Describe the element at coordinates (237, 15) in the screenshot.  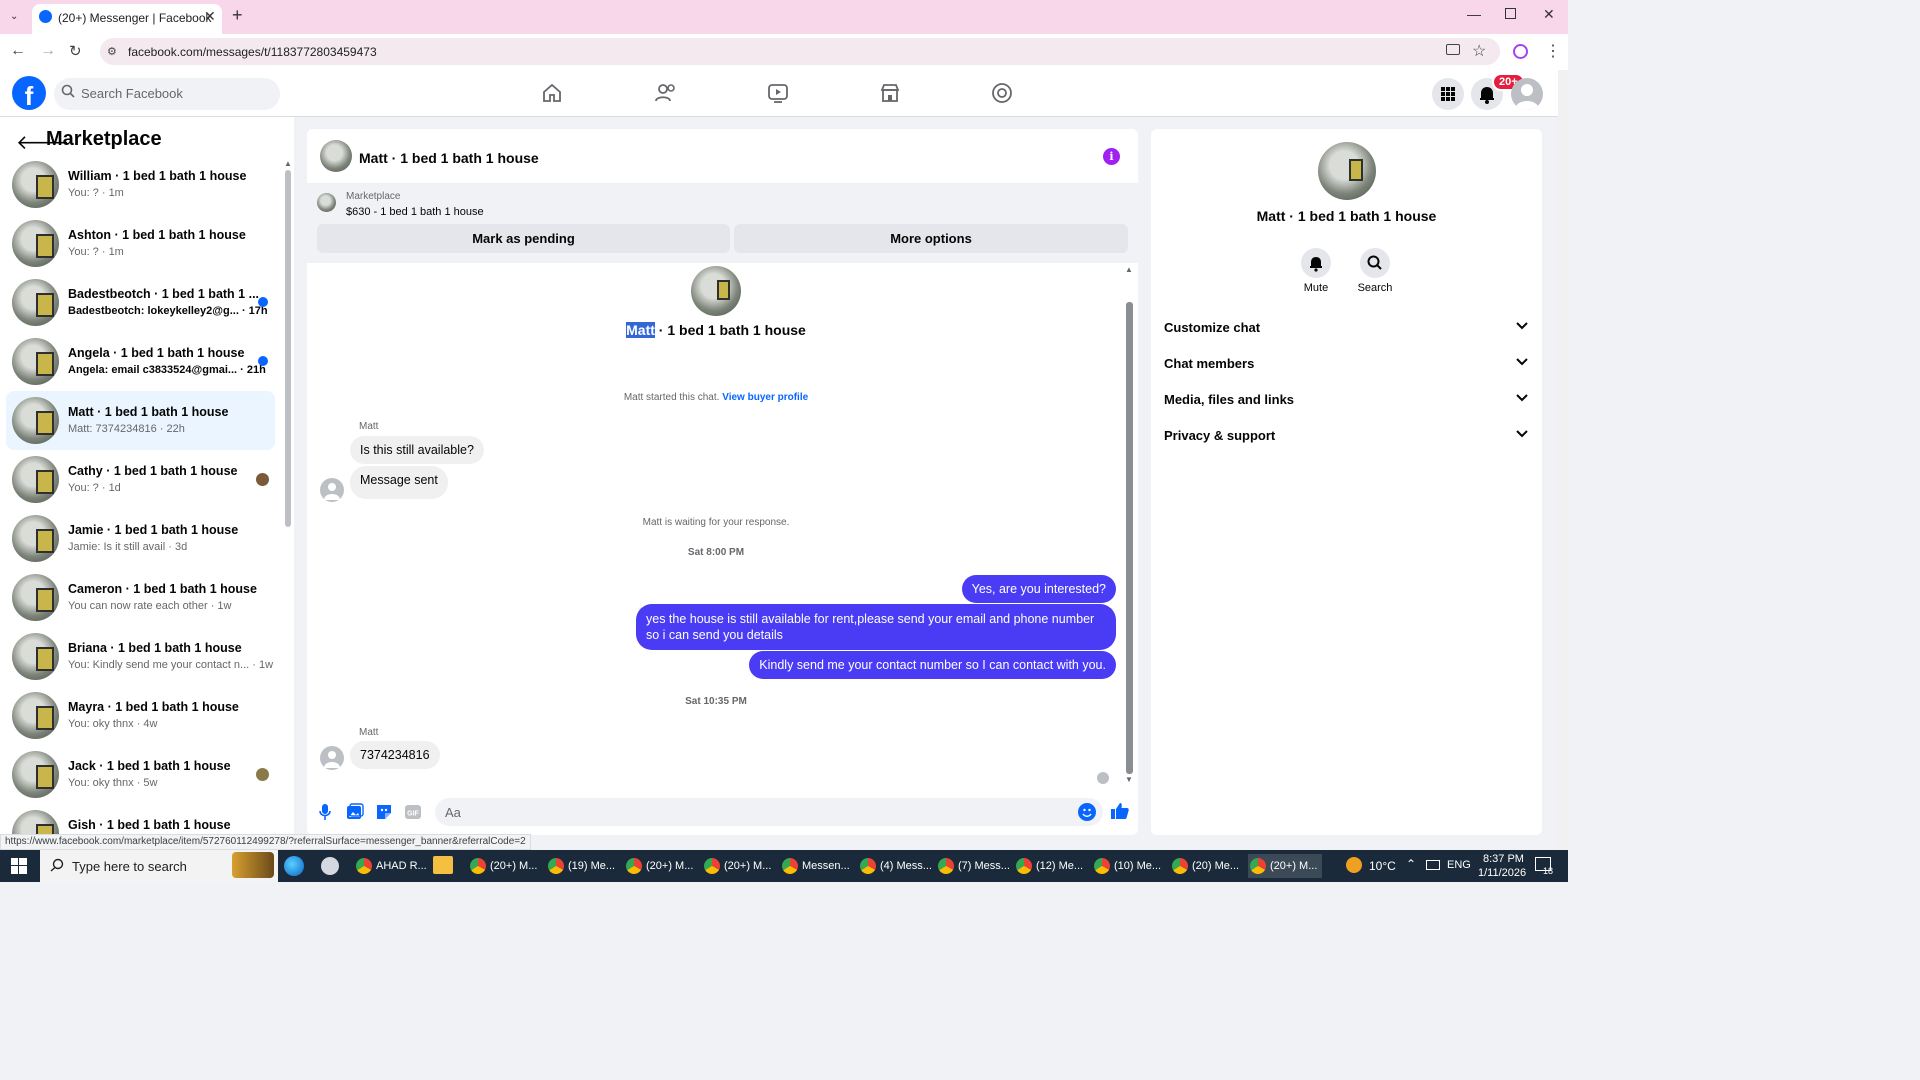
I see `new-tab-icon: +` at that location.